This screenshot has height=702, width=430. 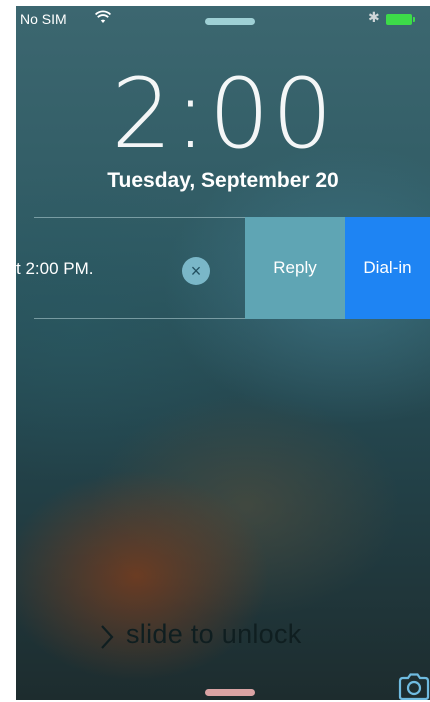 What do you see at coordinates (387, 268) in the screenshot?
I see `dial-in-button: Dial-in` at bounding box center [387, 268].